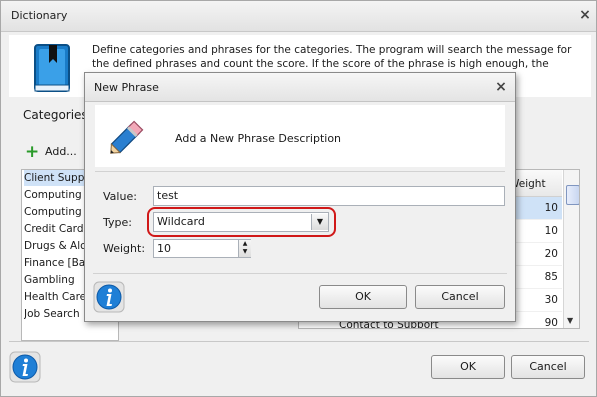 The image size is (597, 397). Describe the element at coordinates (300, 273) in the screenshot. I see `dialog-footer-divider` at that location.